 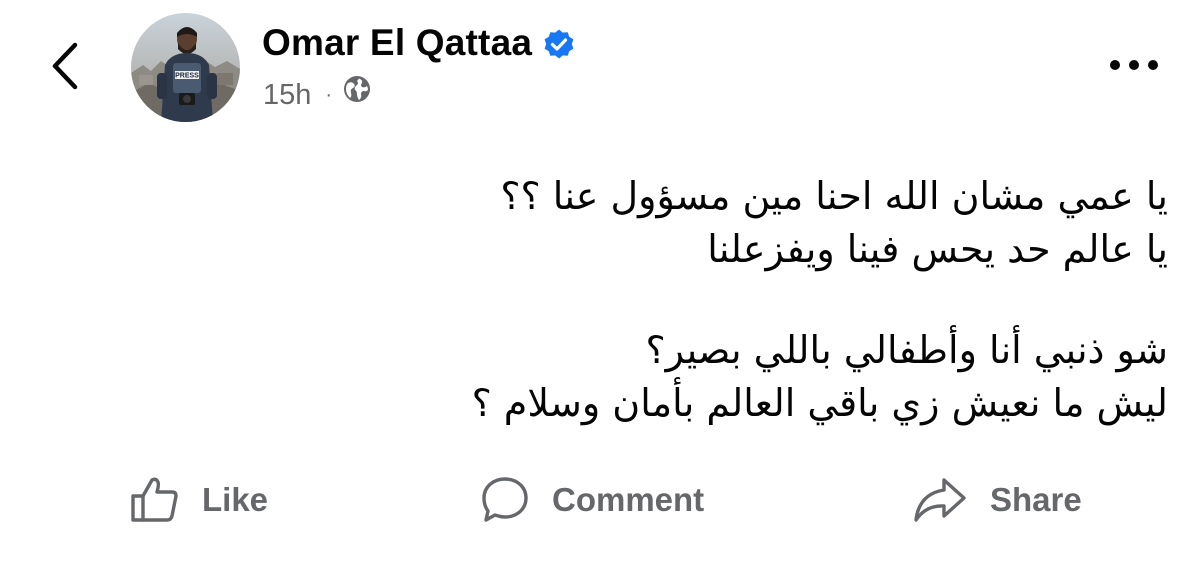 What do you see at coordinates (397, 42) in the screenshot?
I see `author-name-text: Omar El Qattaa` at bounding box center [397, 42].